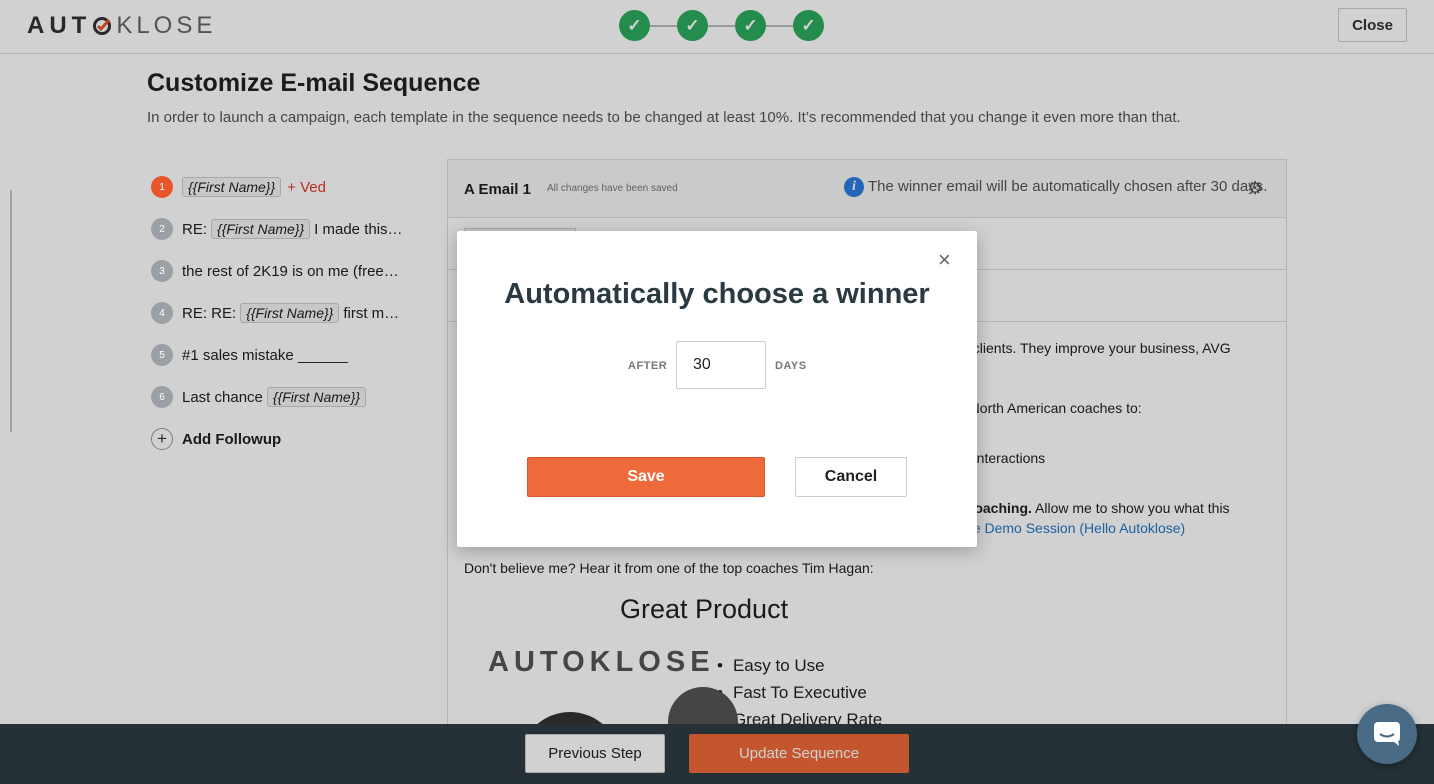 This screenshot has height=784, width=1434. I want to click on close-icon: ×, so click(944, 260).